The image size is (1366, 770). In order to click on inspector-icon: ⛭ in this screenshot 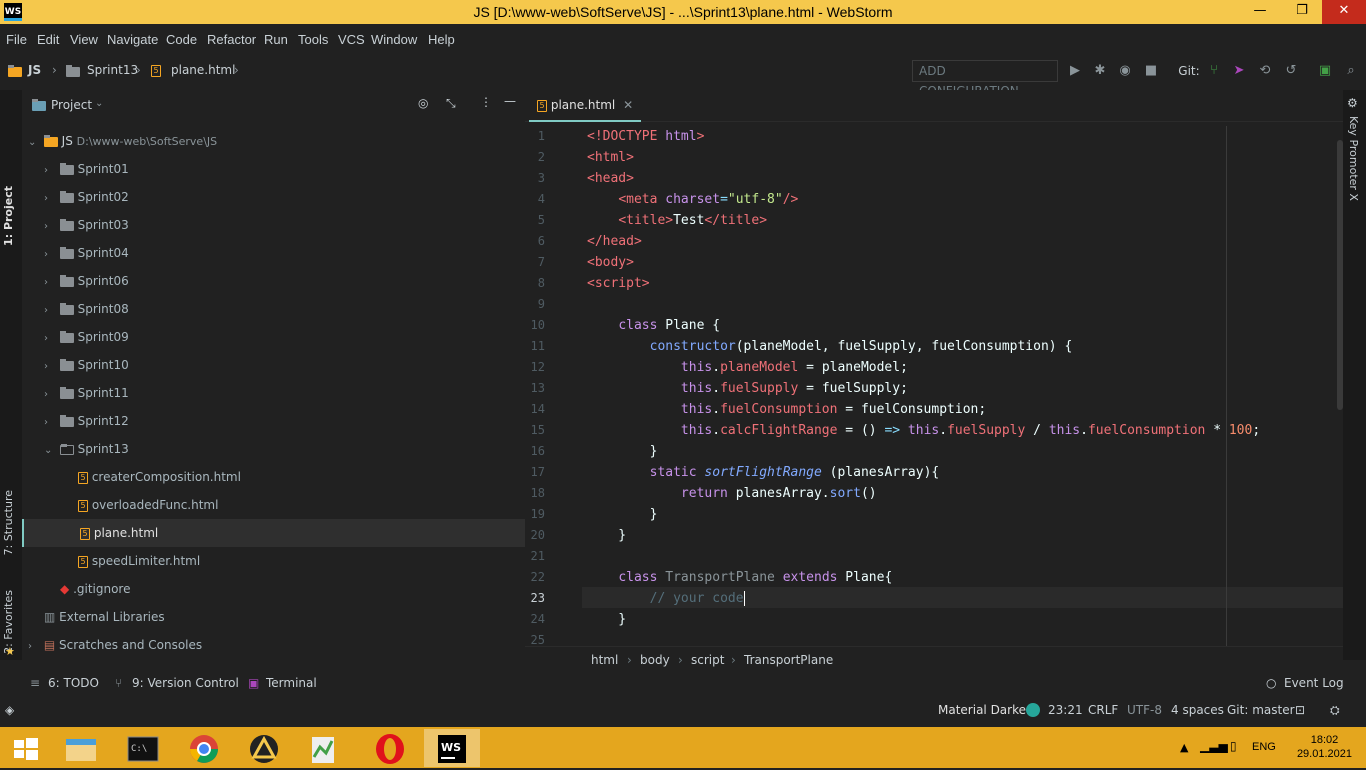, I will do `click(1335, 710)`.